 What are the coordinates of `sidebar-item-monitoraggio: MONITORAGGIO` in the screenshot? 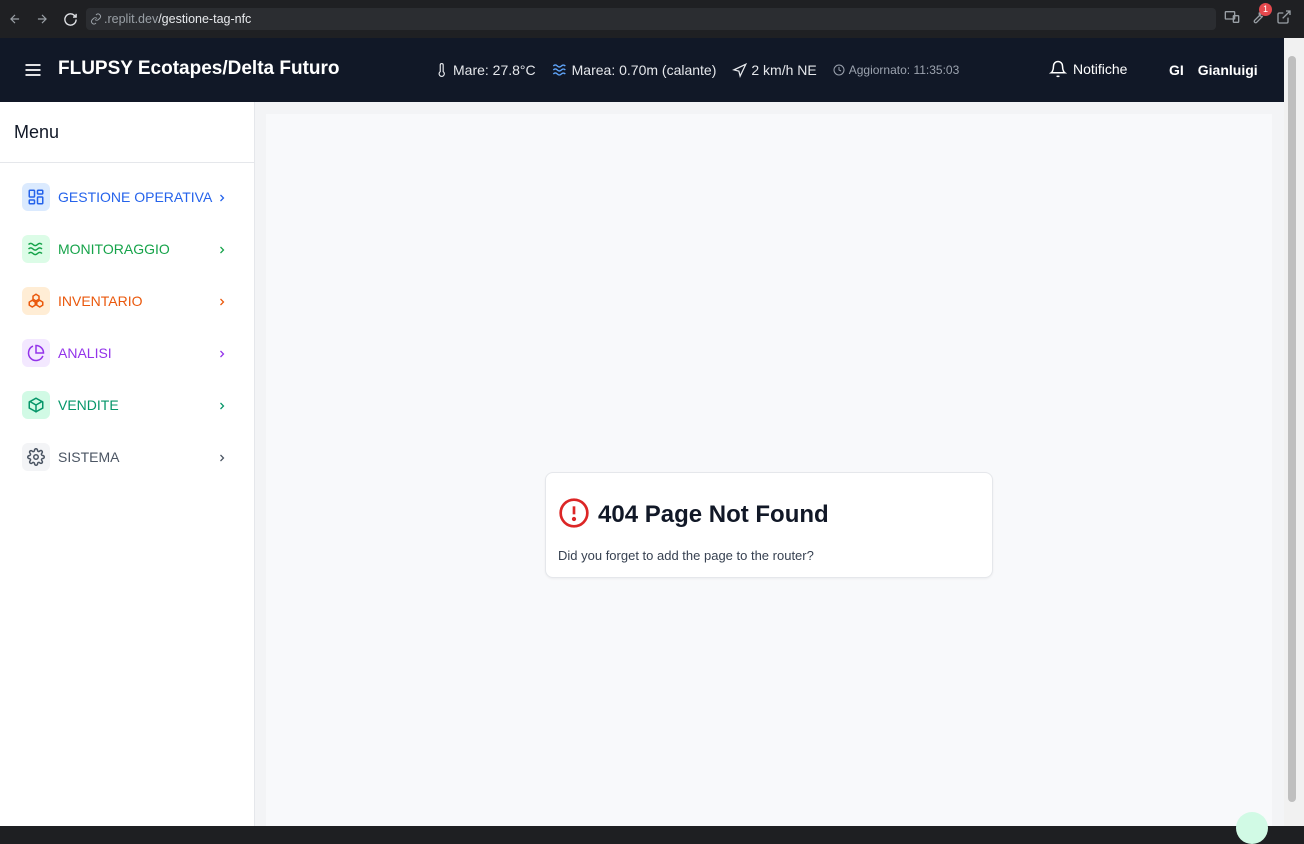 It's located at (127, 249).